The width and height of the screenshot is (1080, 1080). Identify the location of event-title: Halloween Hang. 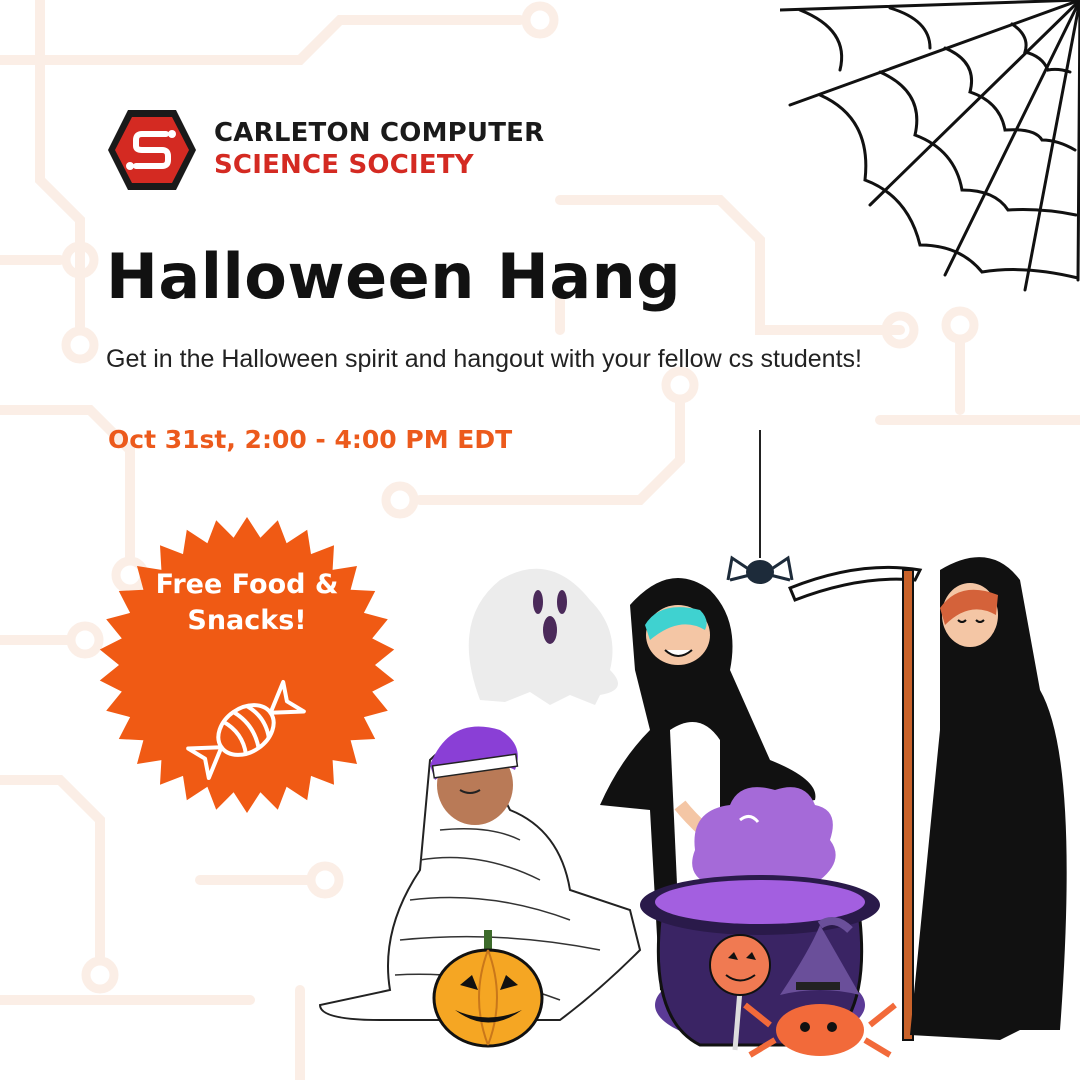
(394, 276).